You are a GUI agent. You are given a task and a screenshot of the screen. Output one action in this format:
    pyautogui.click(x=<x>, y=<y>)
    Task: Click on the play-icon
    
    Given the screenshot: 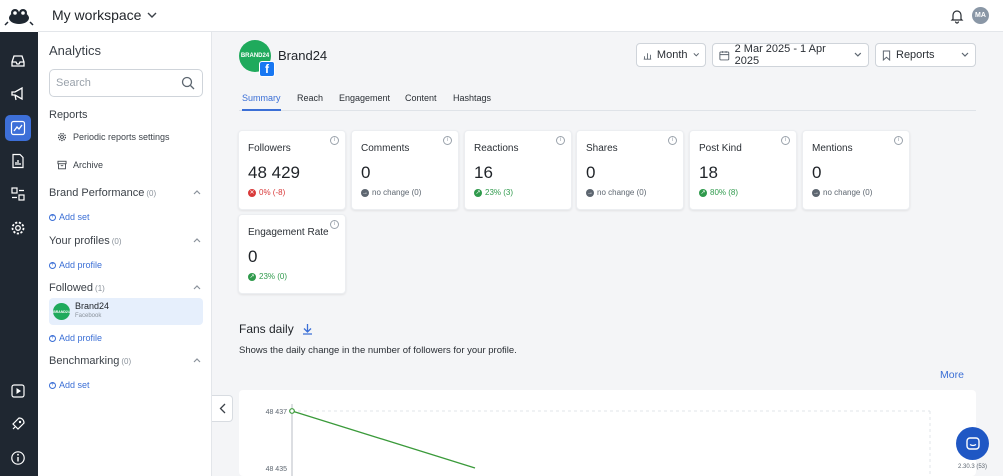 What is the action you would take?
    pyautogui.click(x=18, y=391)
    